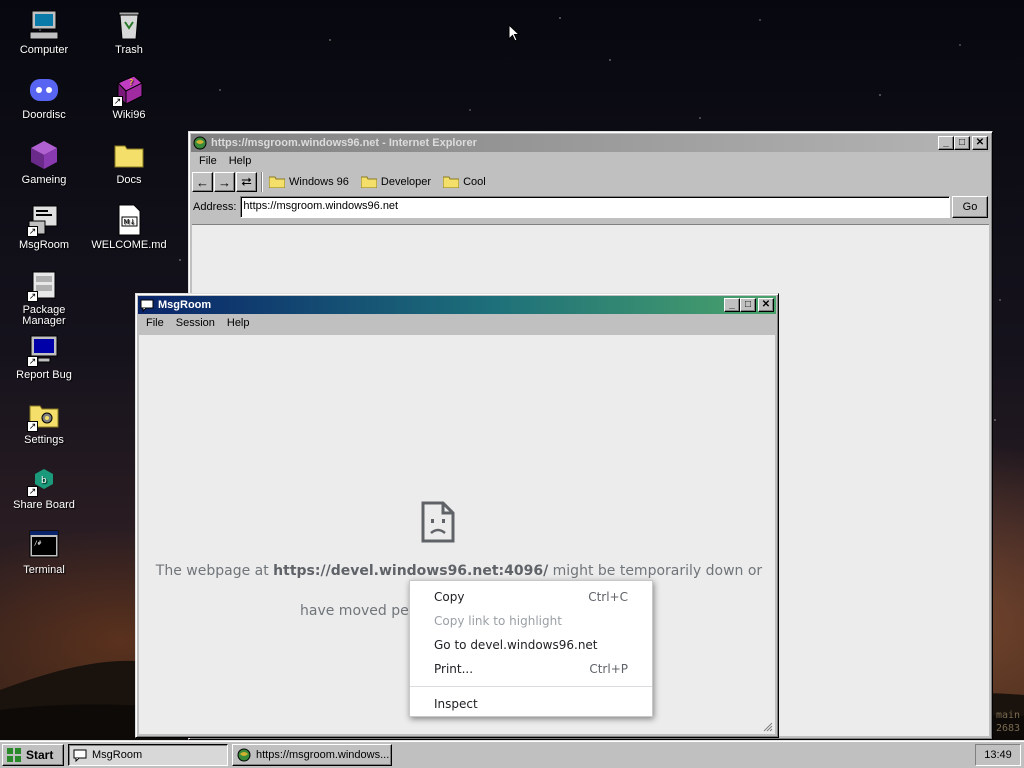 The image size is (1024, 768). Describe the element at coordinates (438, 522) in the screenshot. I see `sad-page-icon` at that location.